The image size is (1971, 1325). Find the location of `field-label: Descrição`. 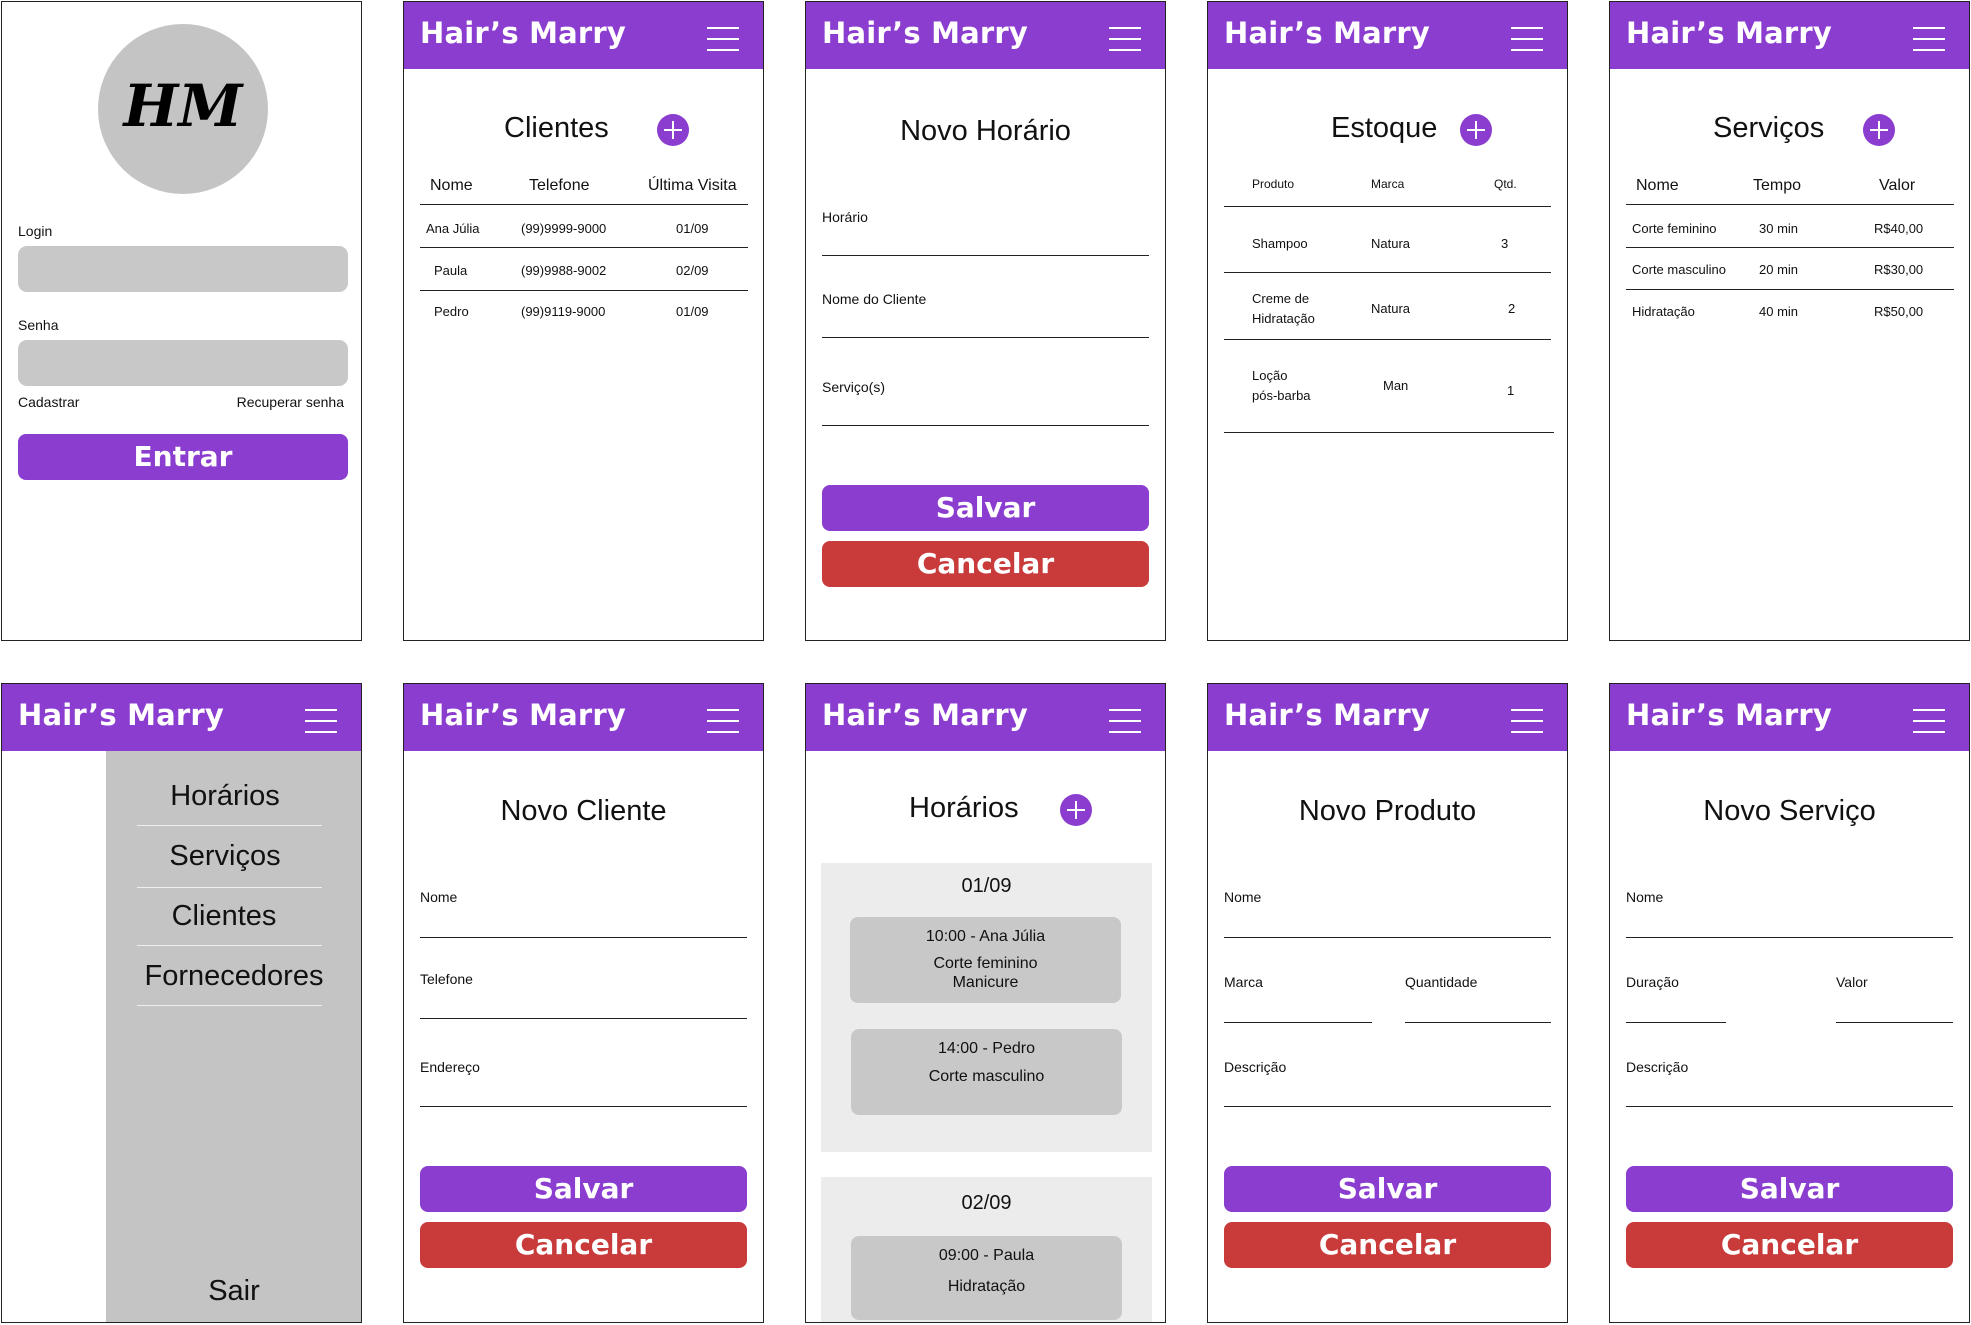

field-label: Descrição is located at coordinates (1255, 1067).